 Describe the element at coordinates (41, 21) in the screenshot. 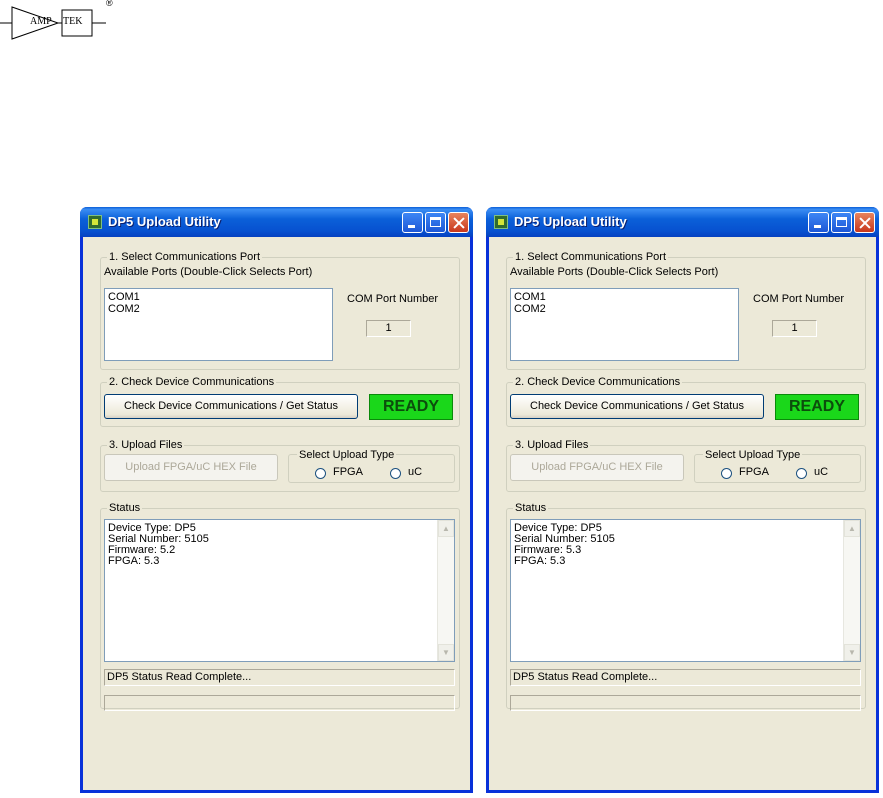

I see `logo-amp-text: AMP` at that location.